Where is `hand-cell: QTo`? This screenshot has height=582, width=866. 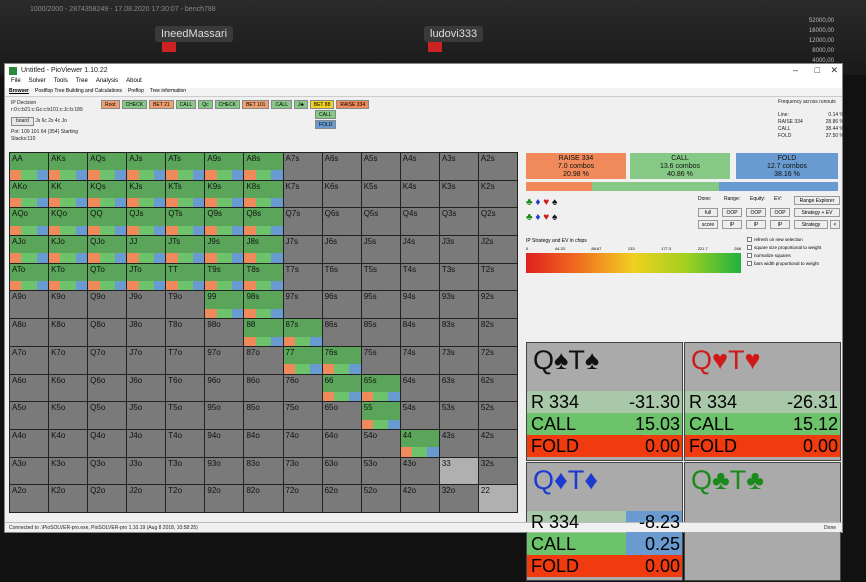 hand-cell: QTo is located at coordinates (107, 277).